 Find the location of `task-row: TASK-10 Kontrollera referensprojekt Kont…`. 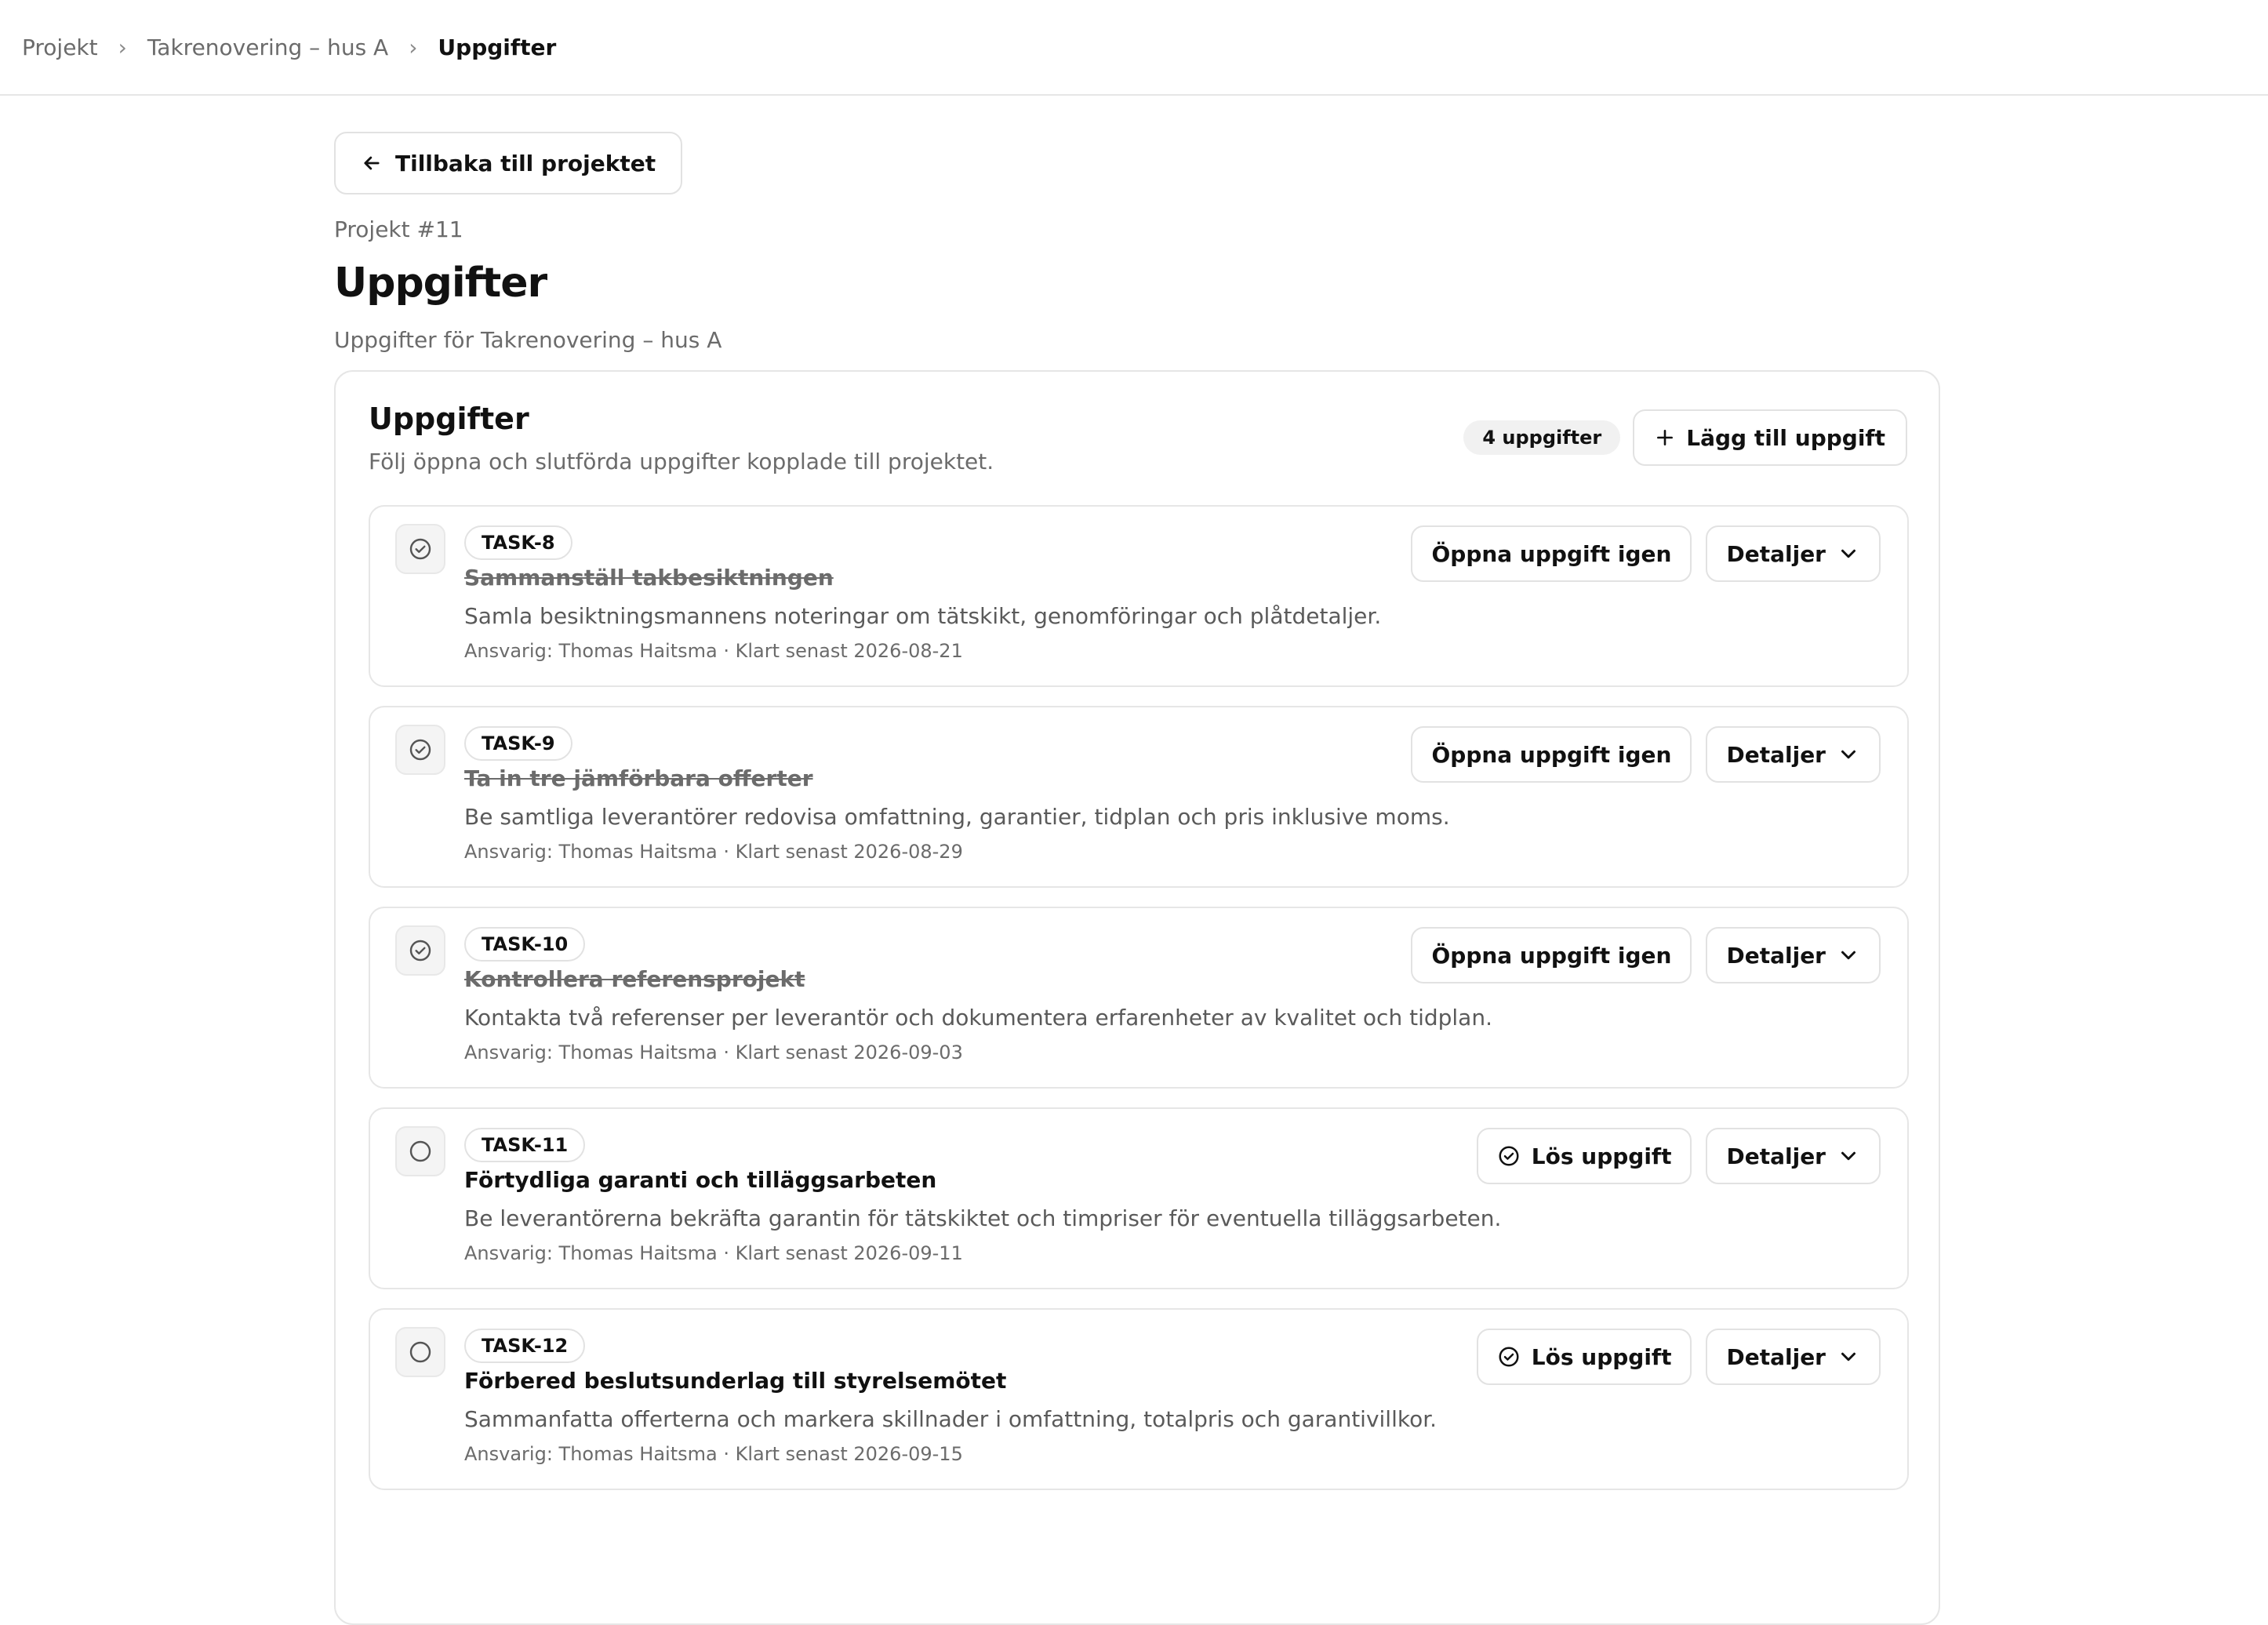

task-row: TASK-10 Kontrollera referensprojekt Kont… is located at coordinates (1139, 998).